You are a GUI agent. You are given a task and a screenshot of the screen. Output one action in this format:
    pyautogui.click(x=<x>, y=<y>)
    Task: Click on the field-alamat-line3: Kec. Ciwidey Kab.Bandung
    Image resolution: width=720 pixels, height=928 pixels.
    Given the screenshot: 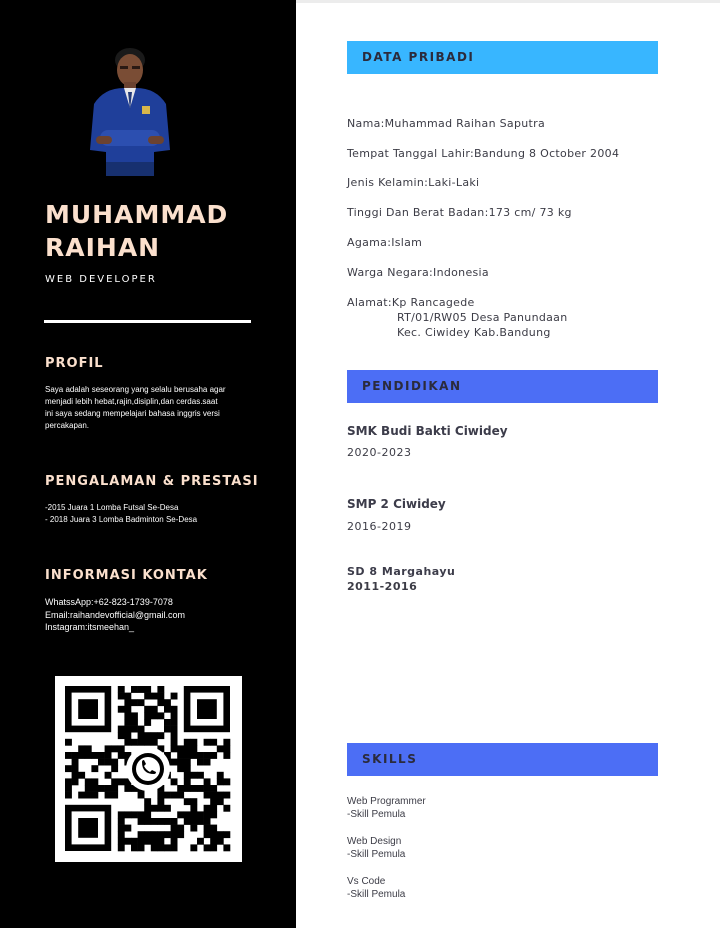 What is the action you would take?
    pyautogui.click(x=474, y=332)
    